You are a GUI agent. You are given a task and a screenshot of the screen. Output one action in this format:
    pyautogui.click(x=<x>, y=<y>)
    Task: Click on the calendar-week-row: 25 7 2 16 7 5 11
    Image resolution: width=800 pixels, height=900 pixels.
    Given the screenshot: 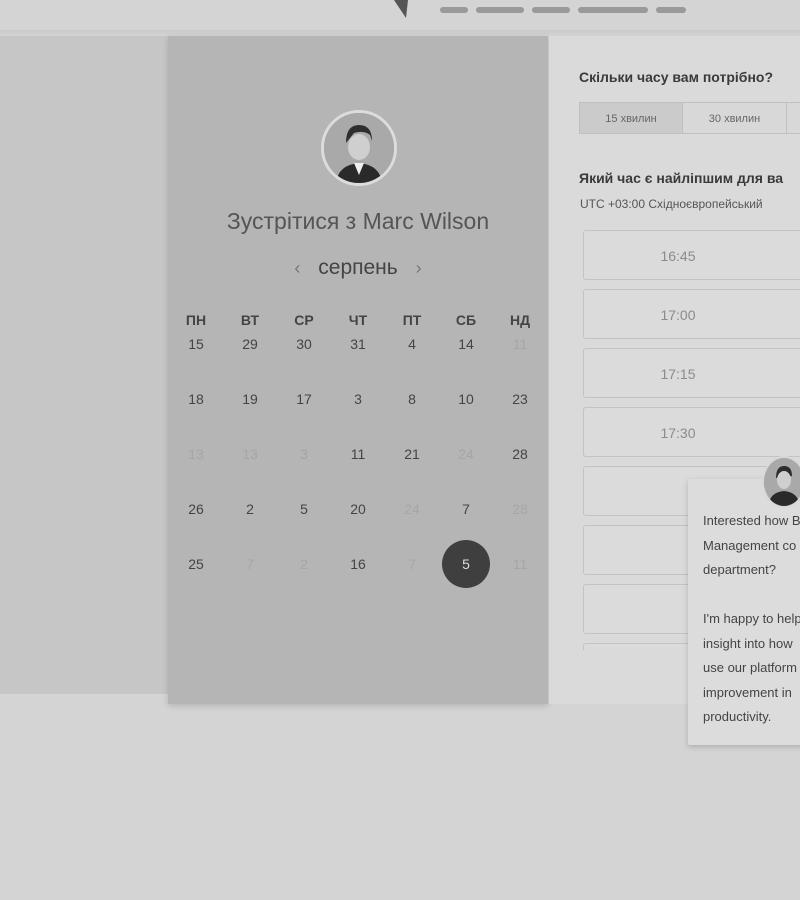 What is the action you would take?
    pyautogui.click(x=358, y=574)
    